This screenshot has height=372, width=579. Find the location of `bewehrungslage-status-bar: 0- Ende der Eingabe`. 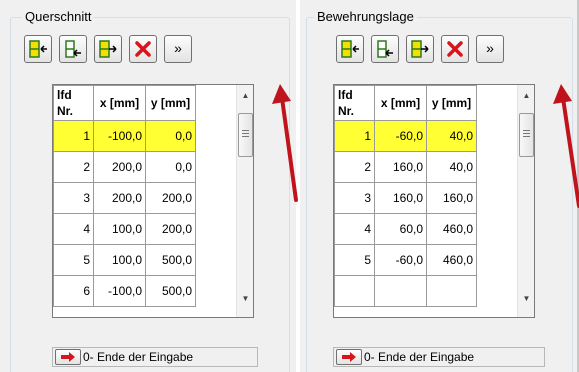

bewehrungslage-status-bar: 0- Ende der Eingabe is located at coordinates (439, 357).